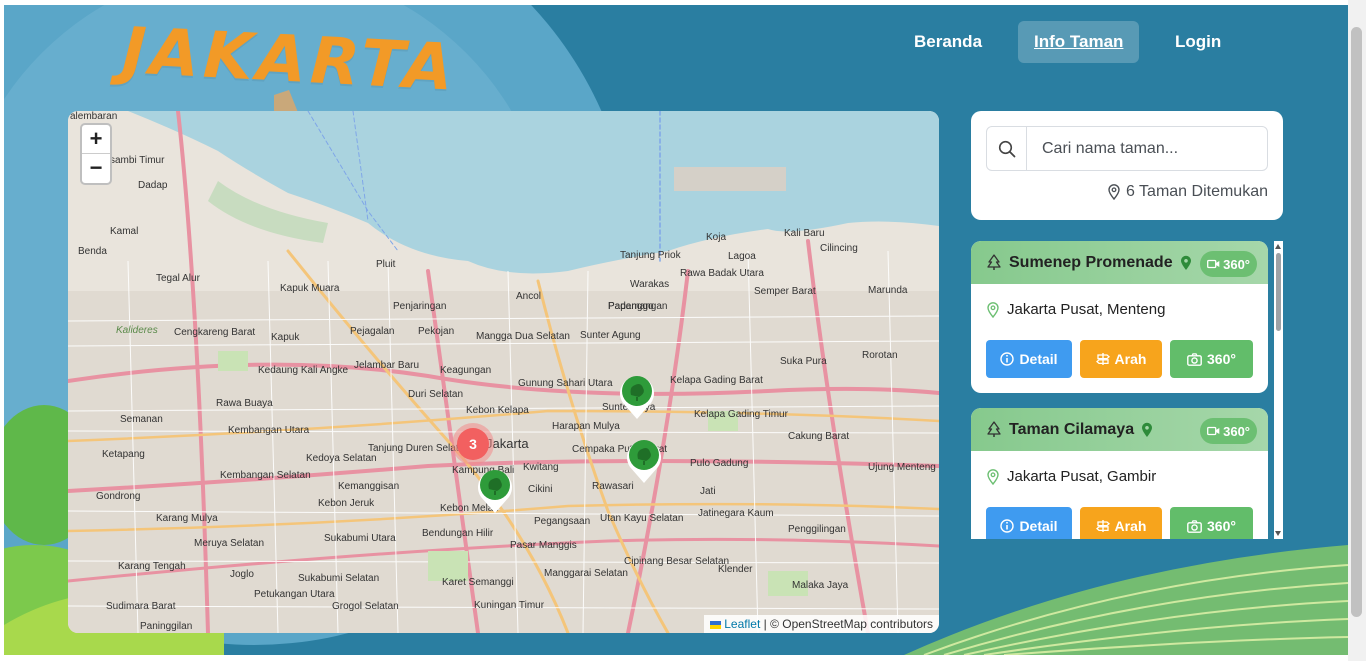 The image size is (1366, 661). What do you see at coordinates (123, 454) in the screenshot?
I see `map-label: Ketapang` at bounding box center [123, 454].